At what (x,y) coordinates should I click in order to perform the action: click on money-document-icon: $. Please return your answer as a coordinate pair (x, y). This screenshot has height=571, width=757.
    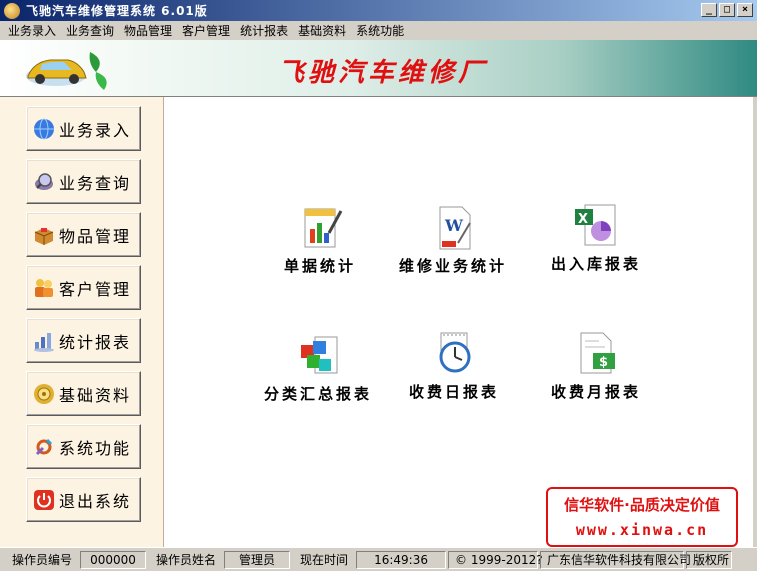
    Looking at the image, I should click on (597, 353).